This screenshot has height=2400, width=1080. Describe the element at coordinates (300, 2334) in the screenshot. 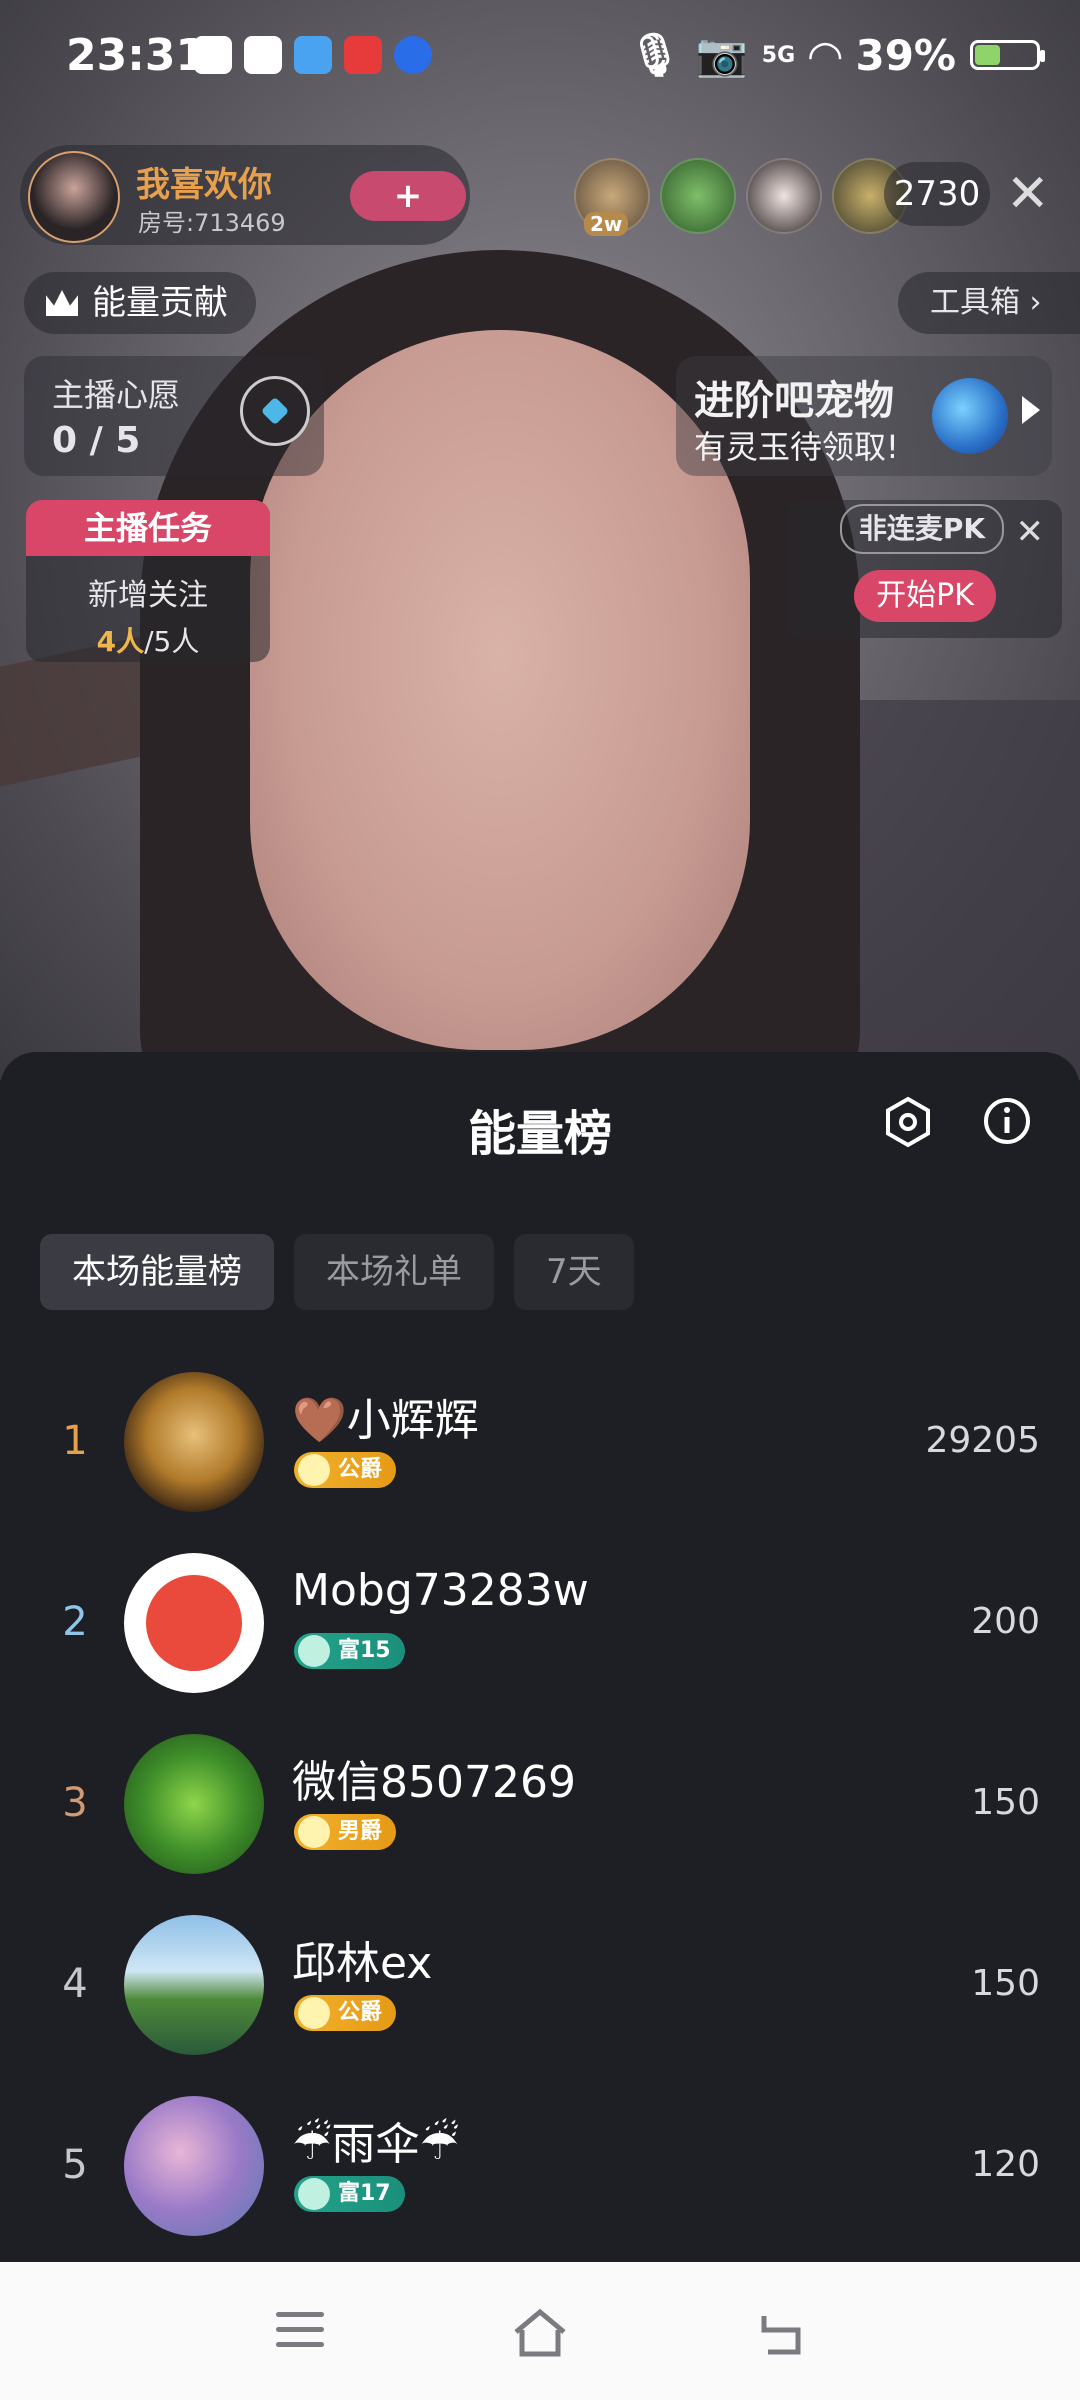

I see `menu-icon` at that location.